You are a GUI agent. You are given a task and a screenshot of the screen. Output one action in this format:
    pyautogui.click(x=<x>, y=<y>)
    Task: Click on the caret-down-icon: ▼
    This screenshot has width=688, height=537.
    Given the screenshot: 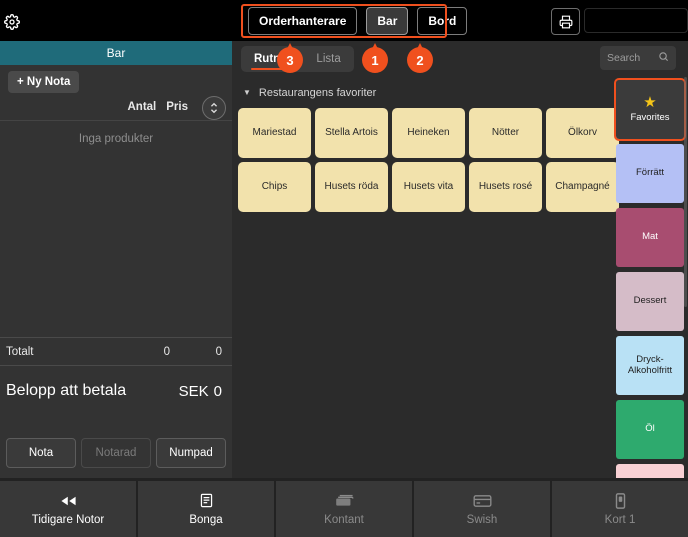 What is the action you would take?
    pyautogui.click(x=247, y=92)
    